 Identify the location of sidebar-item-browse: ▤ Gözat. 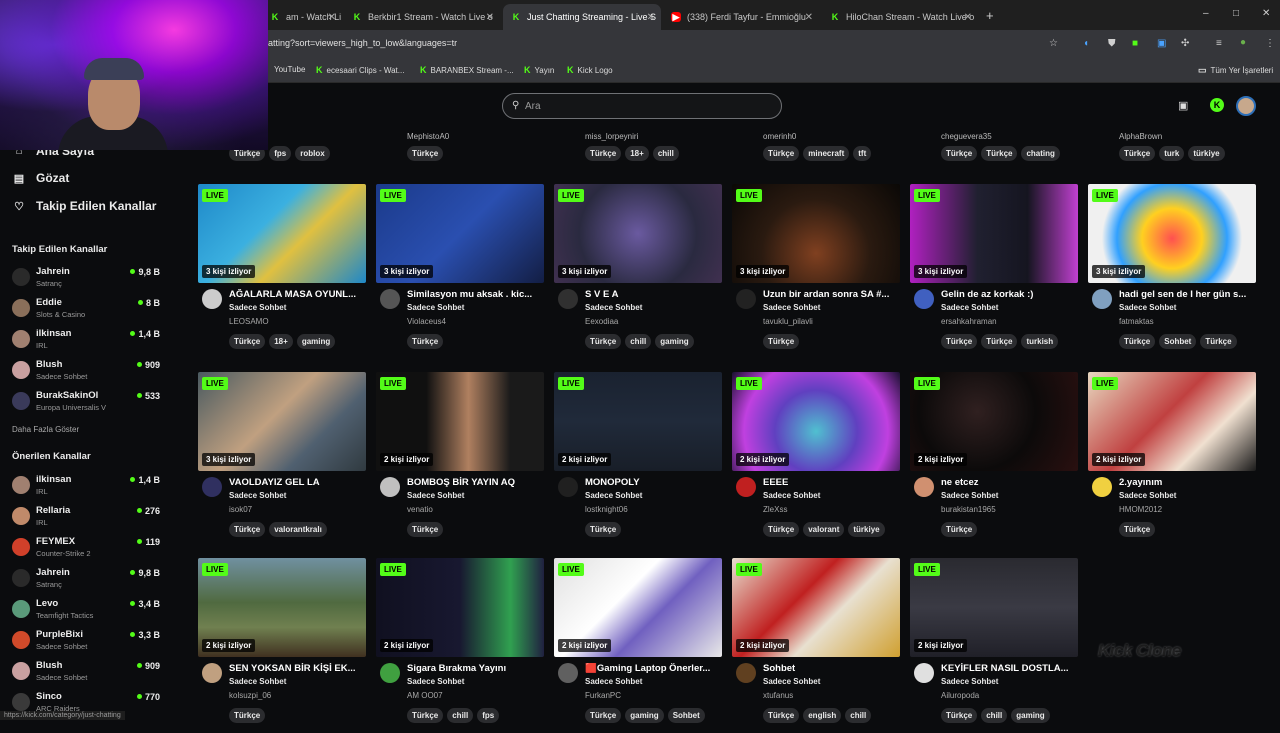
(41, 178).